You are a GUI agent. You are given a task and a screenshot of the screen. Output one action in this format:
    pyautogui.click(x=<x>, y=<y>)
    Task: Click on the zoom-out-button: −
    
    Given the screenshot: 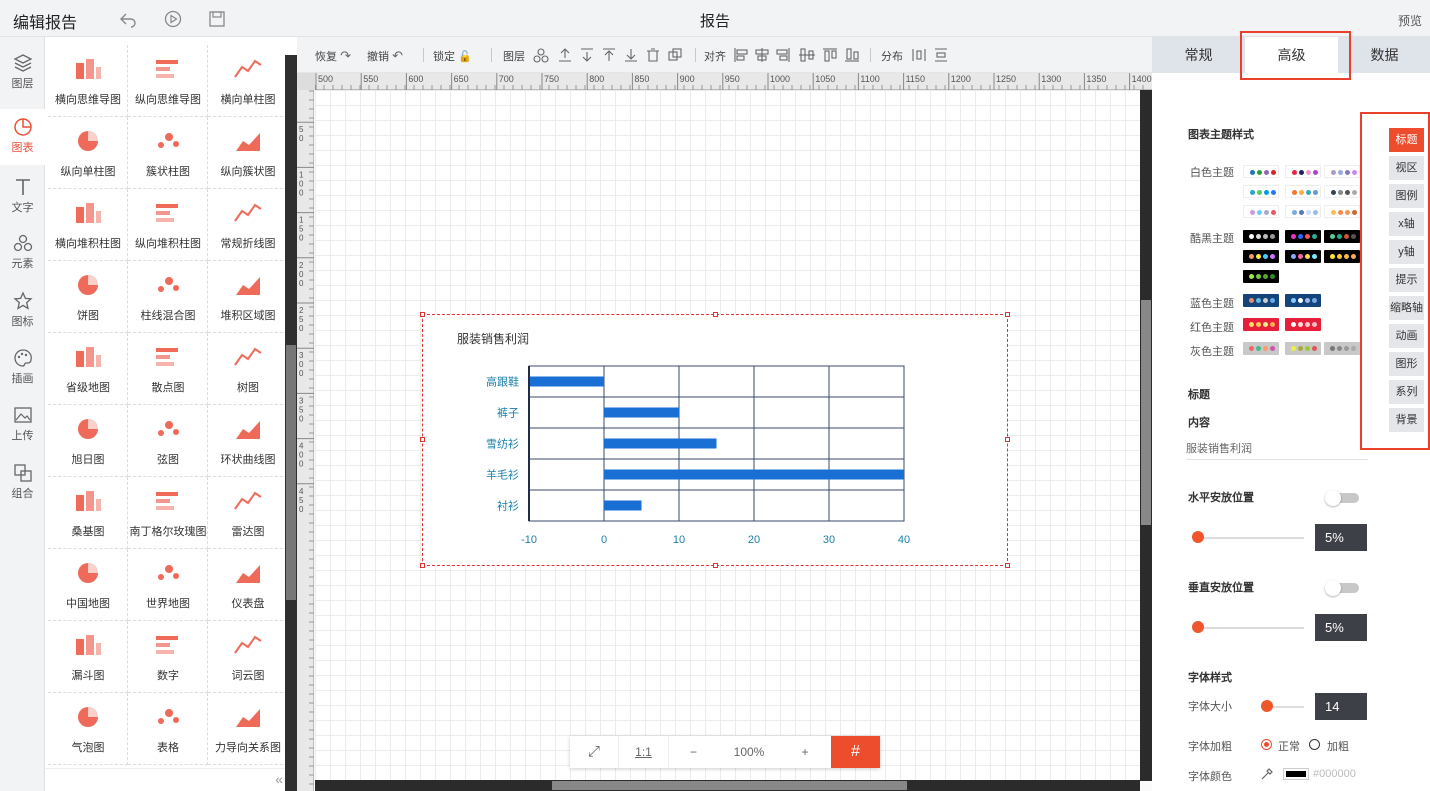 What is the action you would take?
    pyautogui.click(x=693, y=752)
    